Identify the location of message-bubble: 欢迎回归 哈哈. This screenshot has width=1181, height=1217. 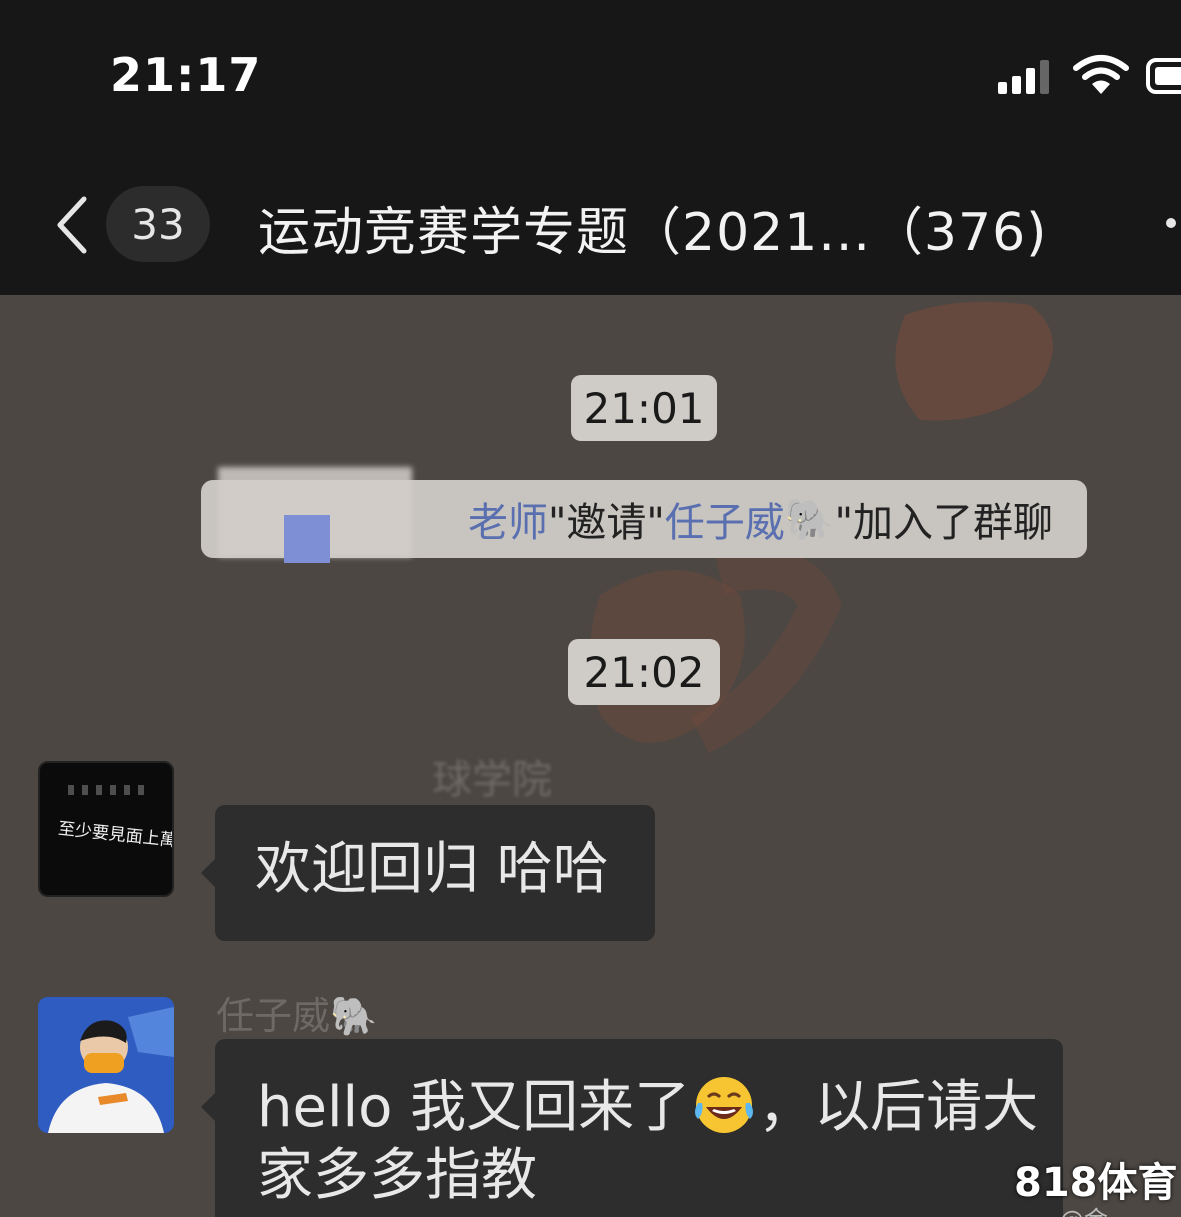
(428, 873).